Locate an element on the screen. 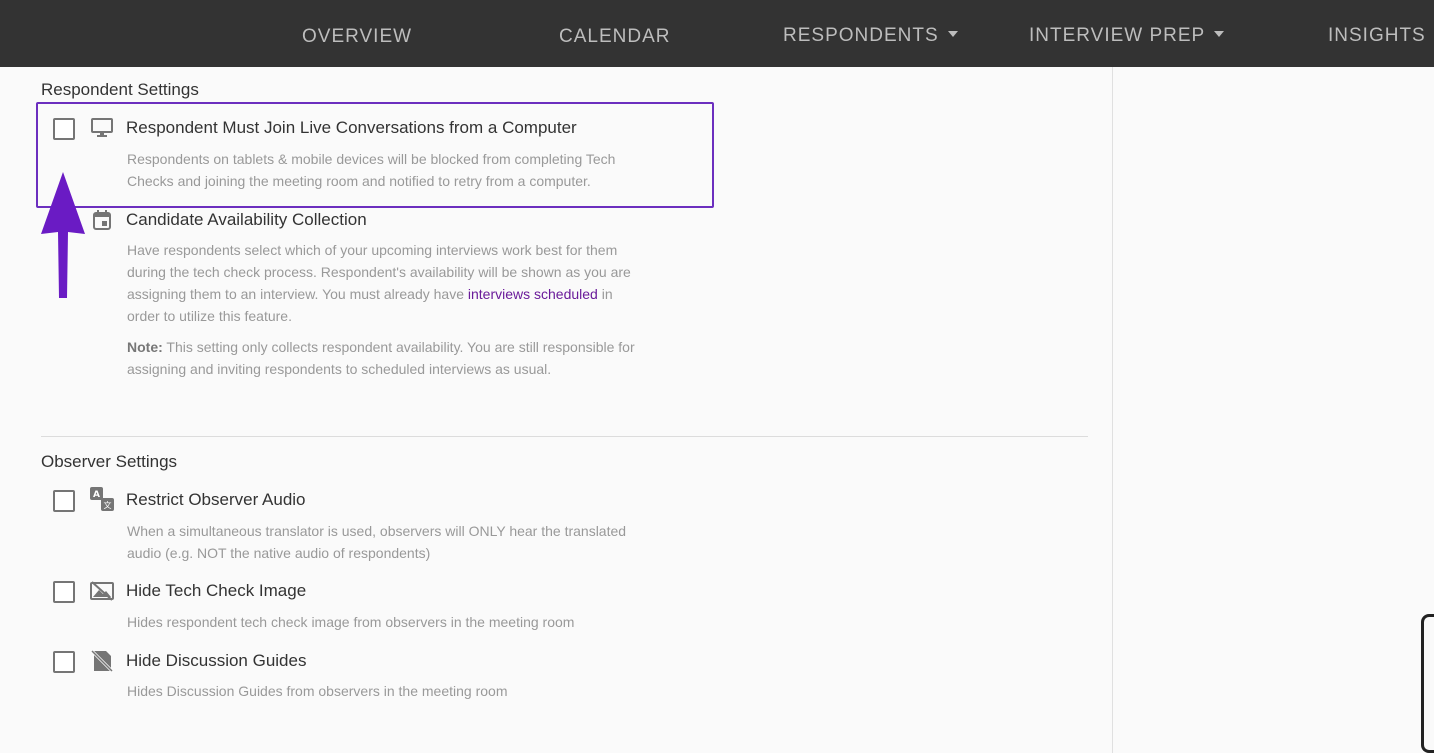  nav-insights-dropdown: INSIGHTS is located at coordinates (1381, 33).